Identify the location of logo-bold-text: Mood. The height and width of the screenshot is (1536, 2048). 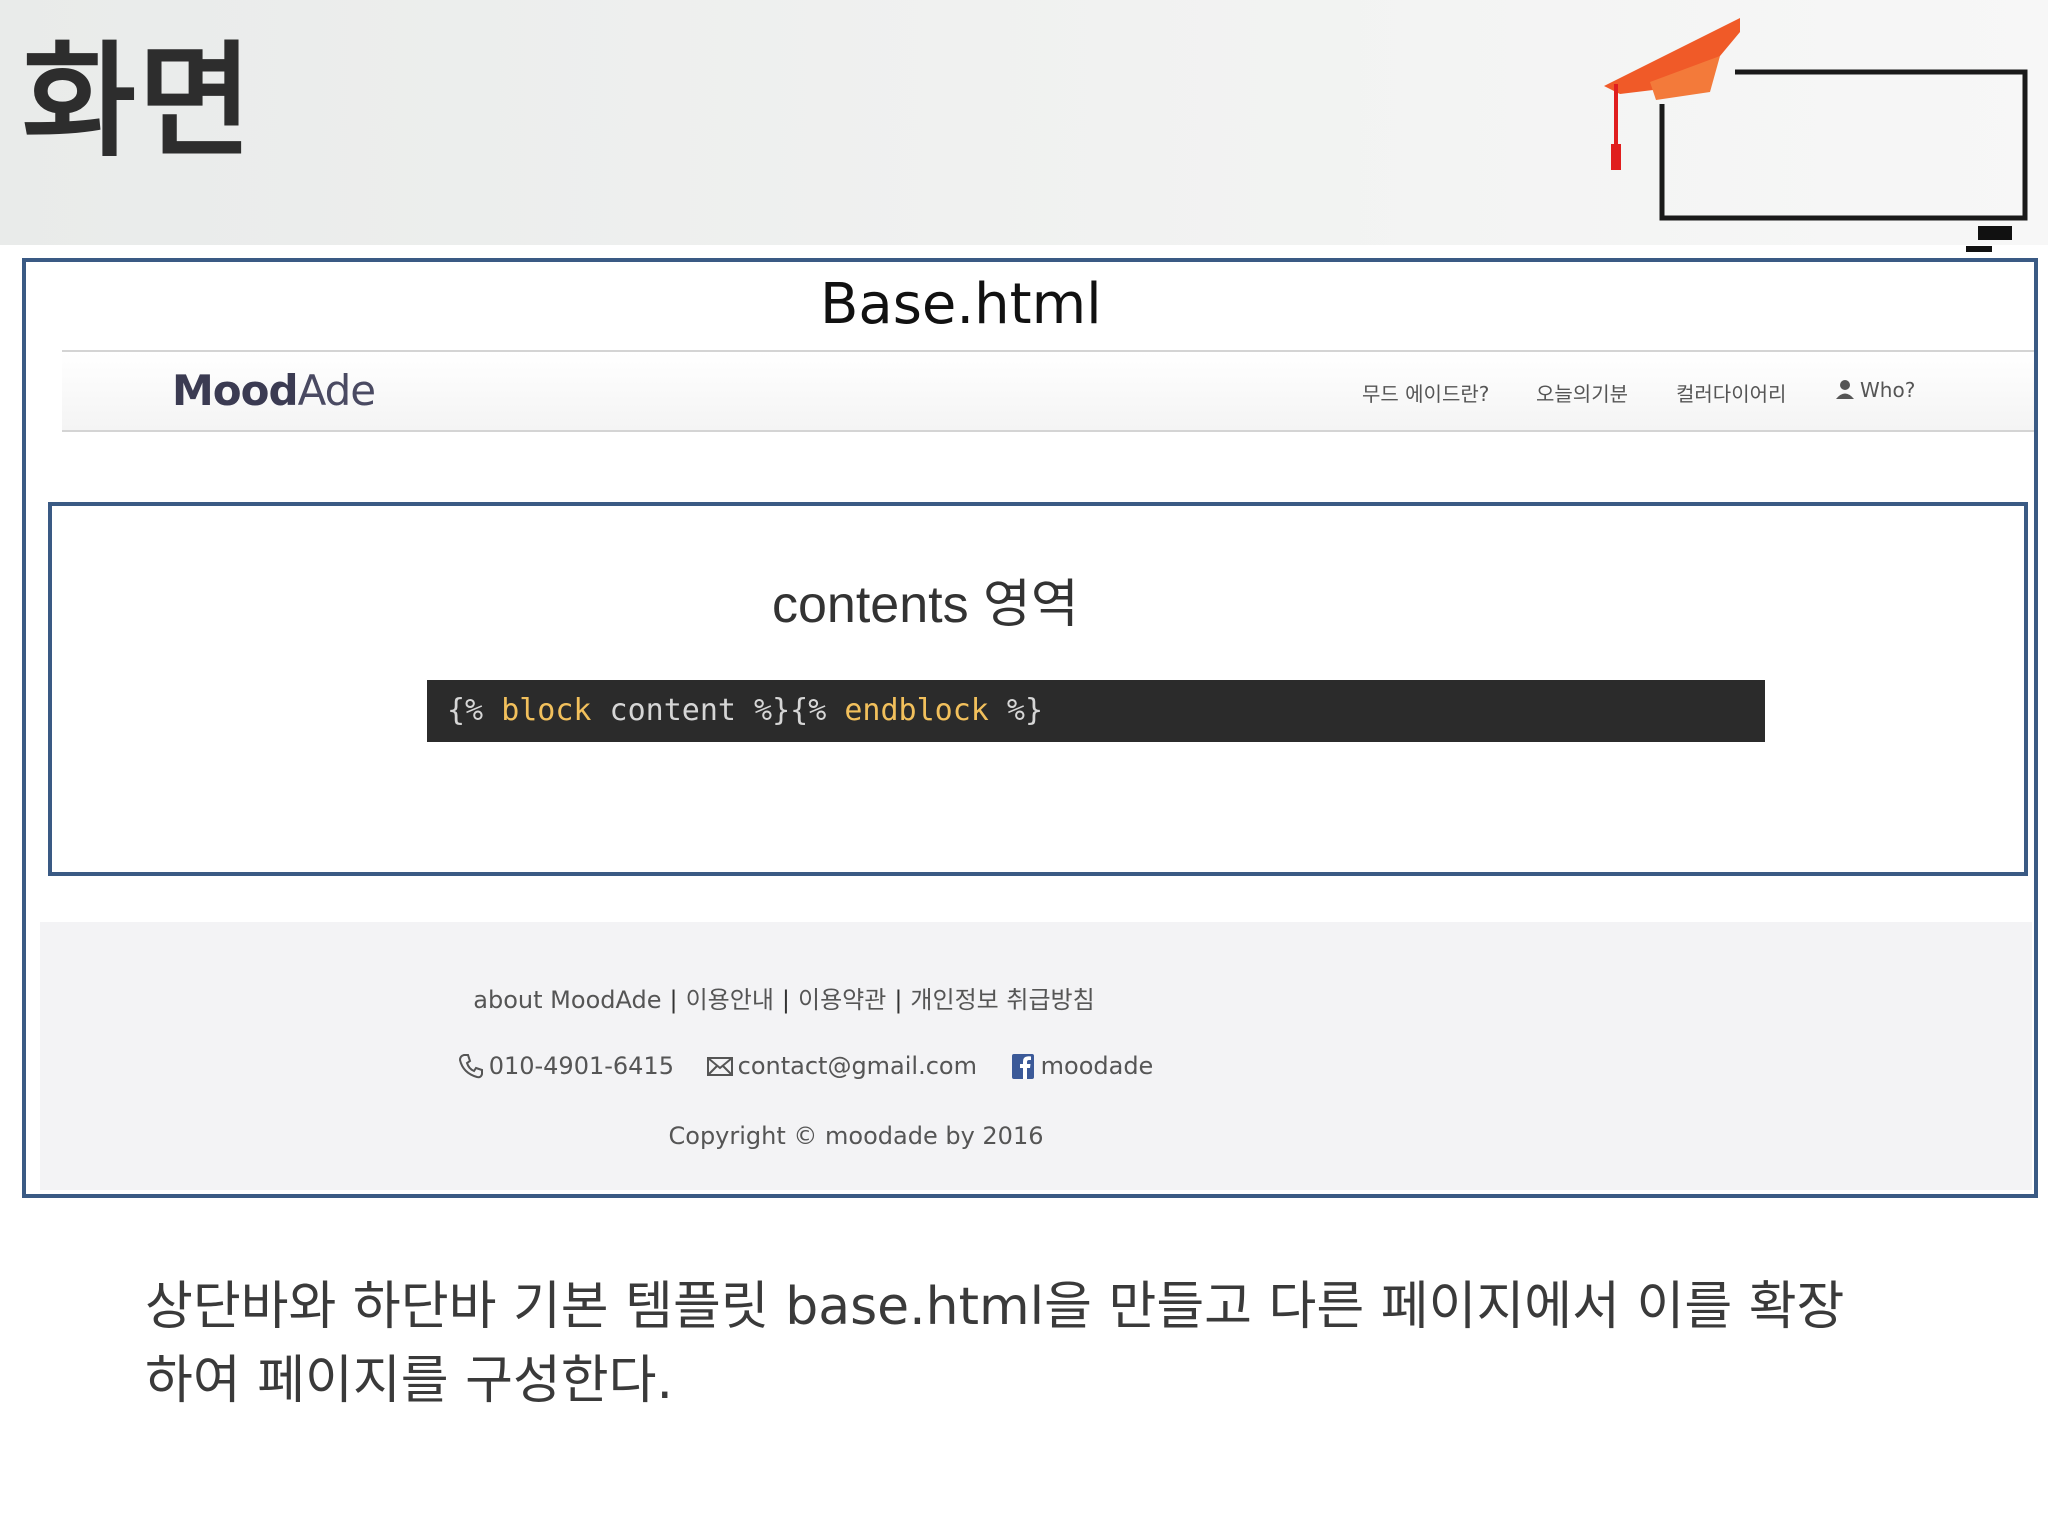
(235, 390).